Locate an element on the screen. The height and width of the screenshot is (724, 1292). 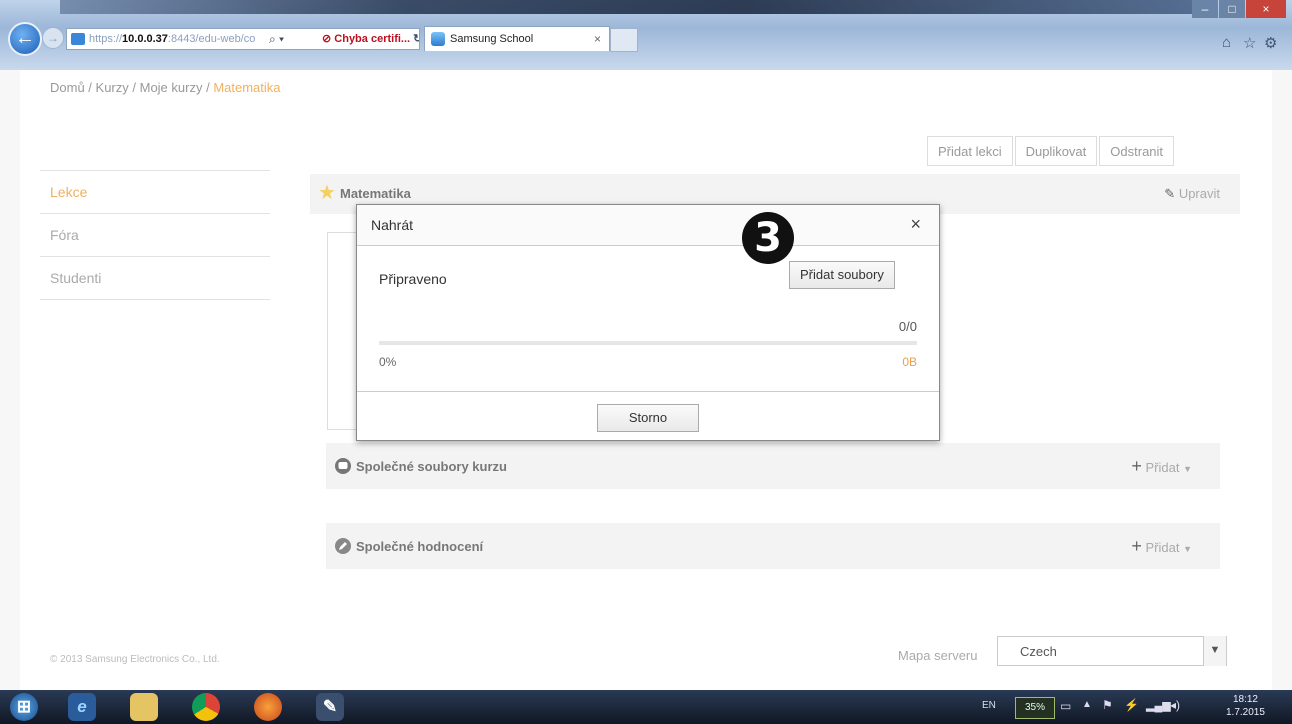
breadcrumb-current: Matematika is located at coordinates (247, 87).